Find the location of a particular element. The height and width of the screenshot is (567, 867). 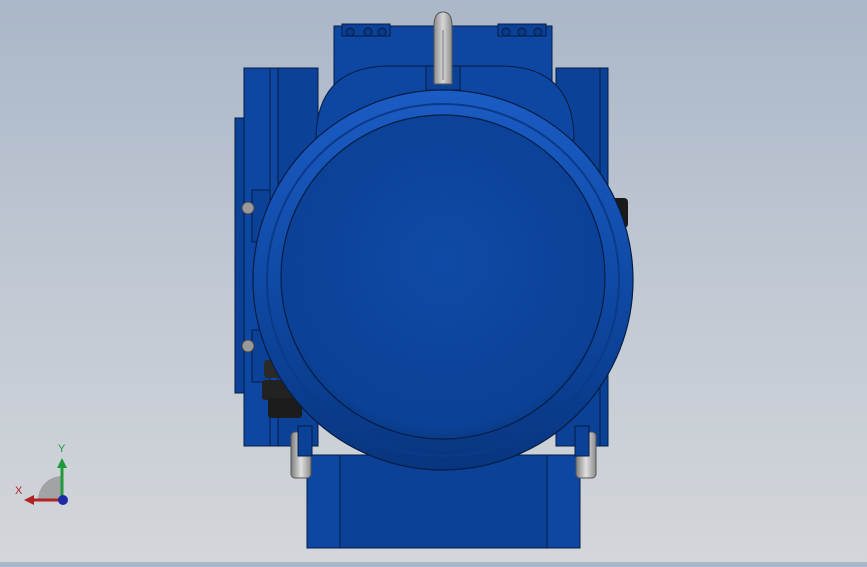

x-axis-label: X is located at coordinates (19, 491).